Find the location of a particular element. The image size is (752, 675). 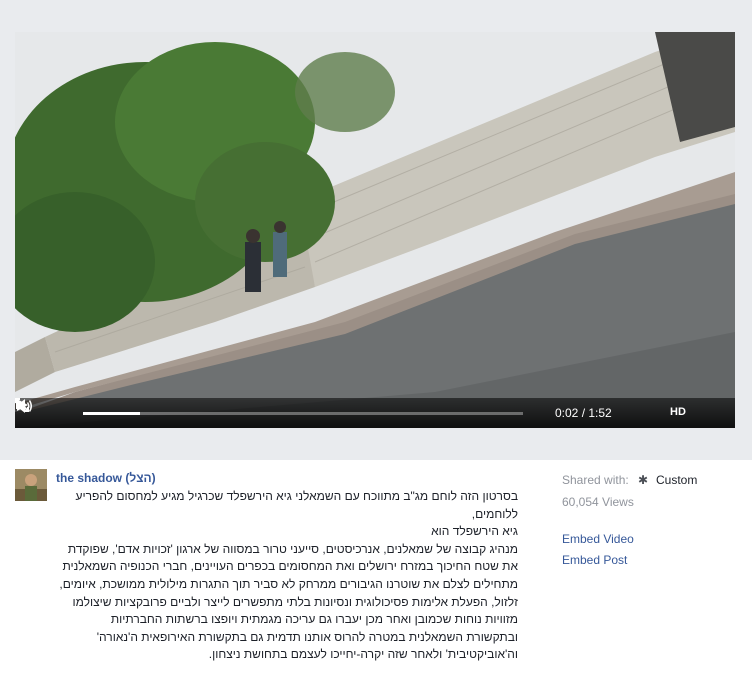

view-count: 60,054 Views is located at coordinates (598, 502).